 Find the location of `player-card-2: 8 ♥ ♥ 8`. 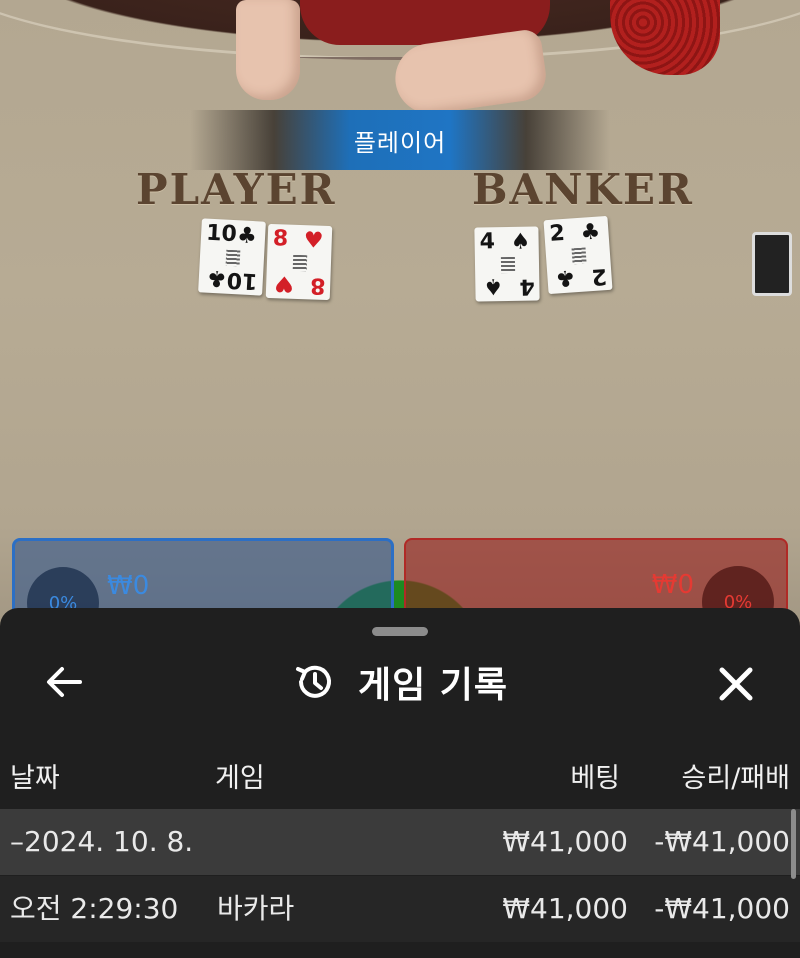

player-card-2: 8 ♥ ♥ 8 is located at coordinates (299, 262).